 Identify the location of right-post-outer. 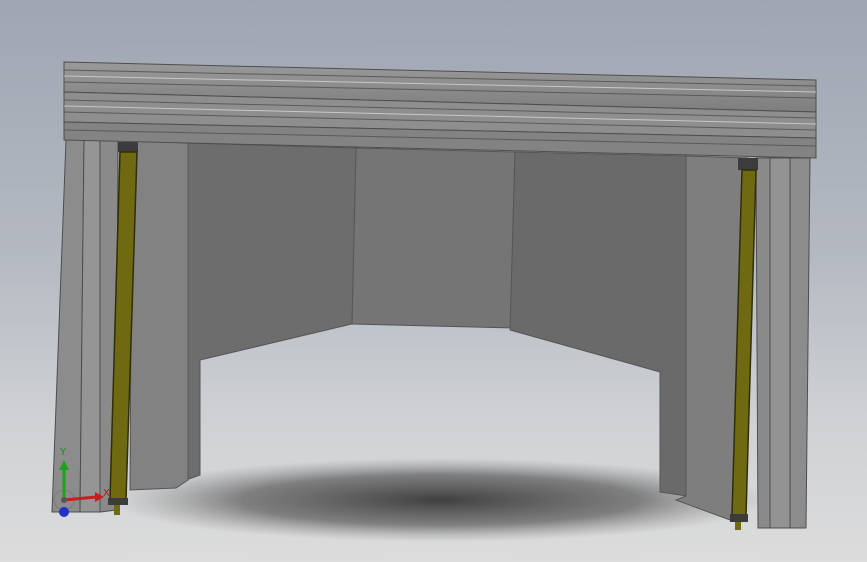
(800, 343).